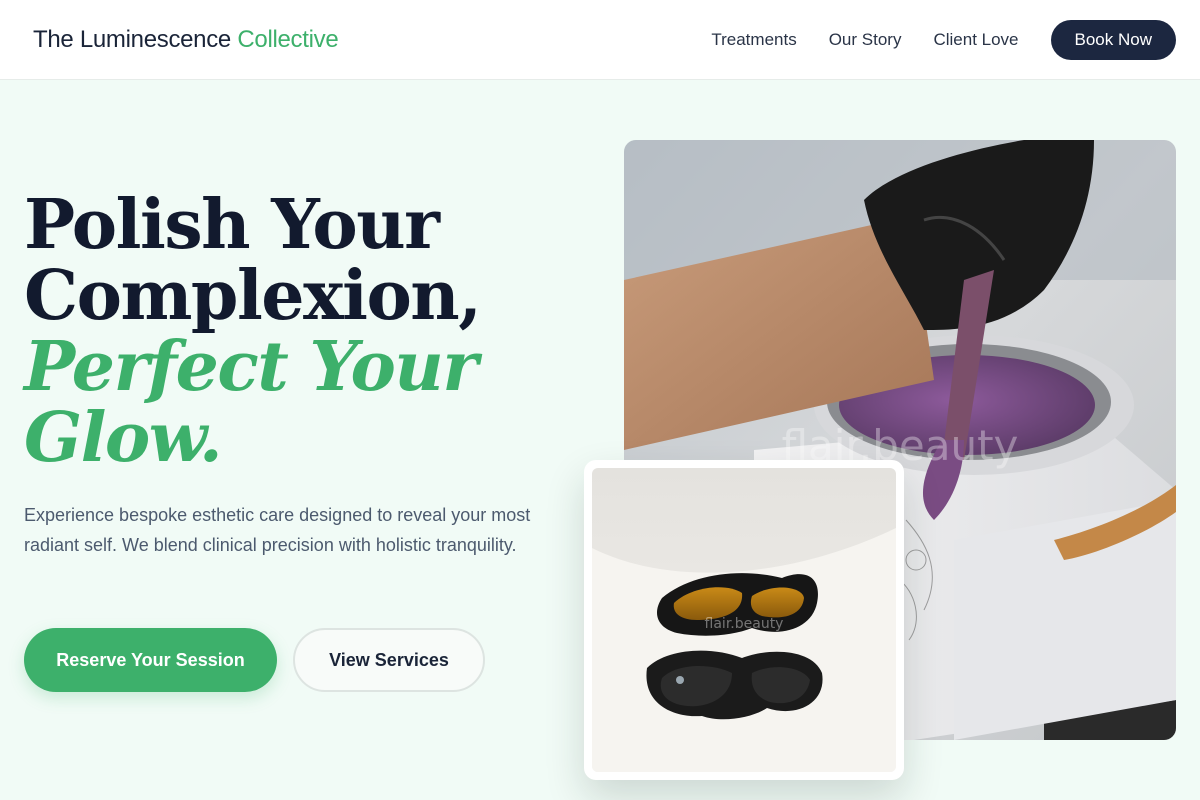 This screenshot has width=1200, height=800. I want to click on inset-photo-watermark: flair.beauty, so click(744, 624).